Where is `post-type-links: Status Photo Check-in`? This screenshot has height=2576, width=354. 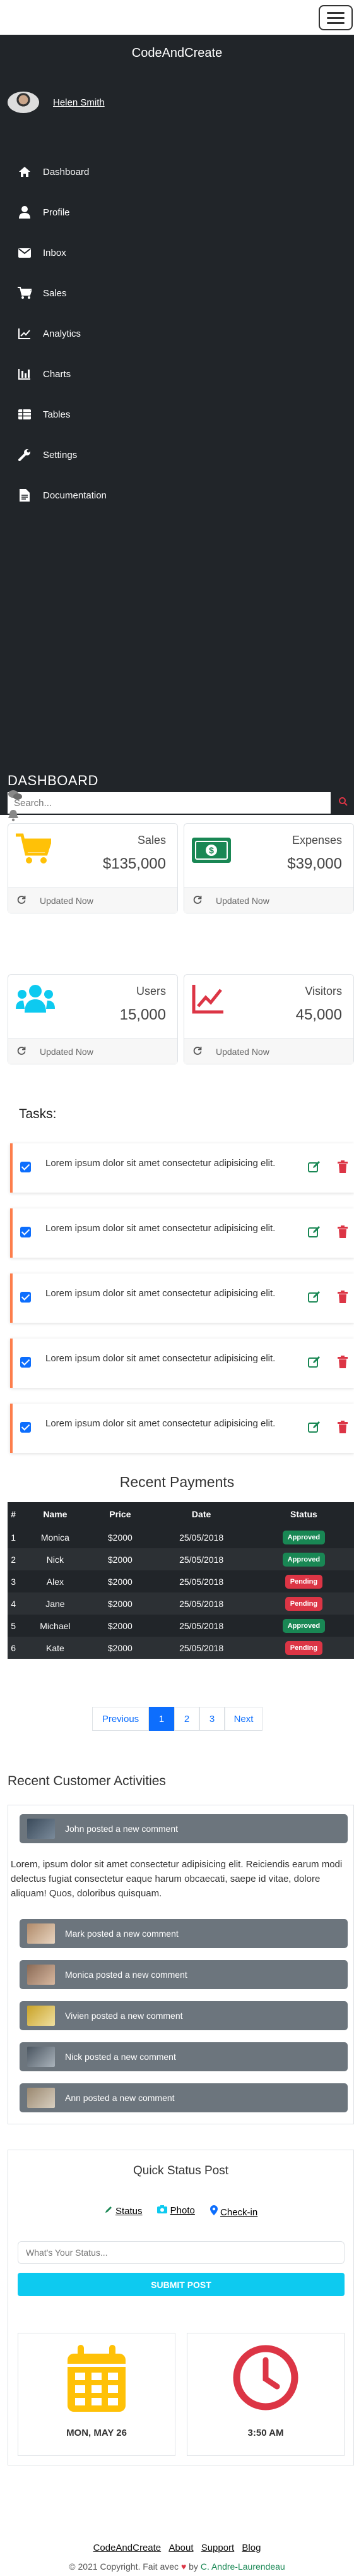
post-type-links: Status Photo Check-in is located at coordinates (180, 2211).